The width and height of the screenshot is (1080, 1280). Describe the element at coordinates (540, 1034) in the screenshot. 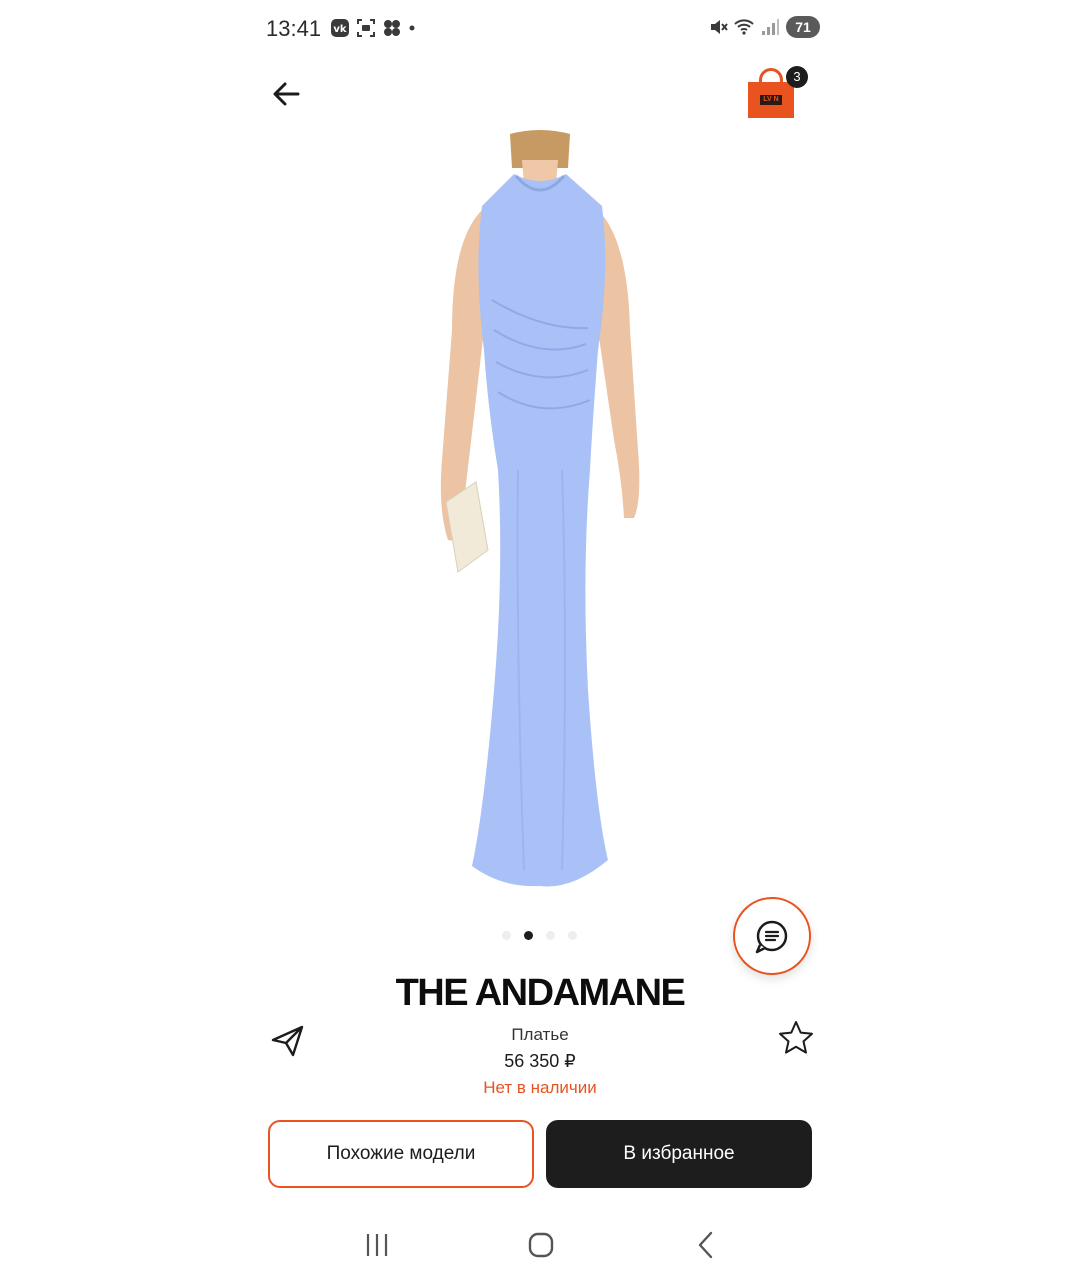

I see `product-type: Платье` at that location.